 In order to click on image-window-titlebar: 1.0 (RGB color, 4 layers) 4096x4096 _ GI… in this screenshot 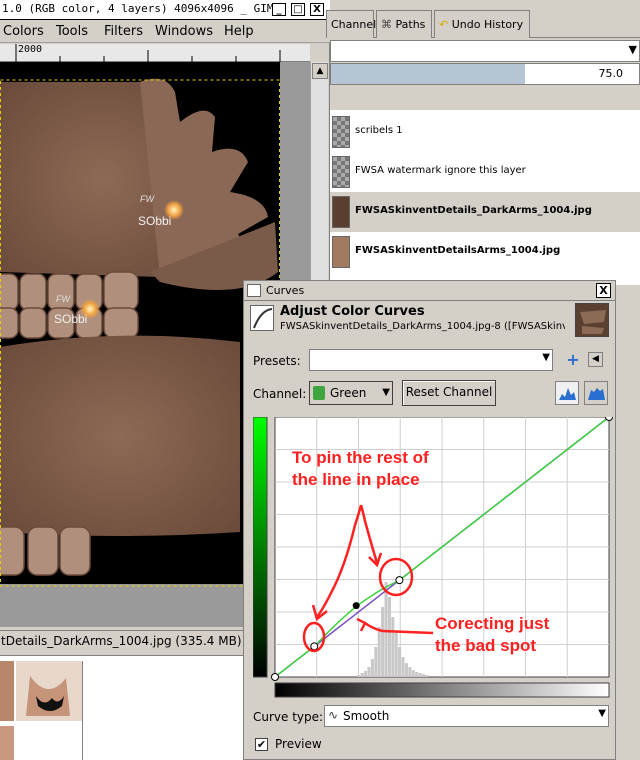, I will do `click(165, 10)`.